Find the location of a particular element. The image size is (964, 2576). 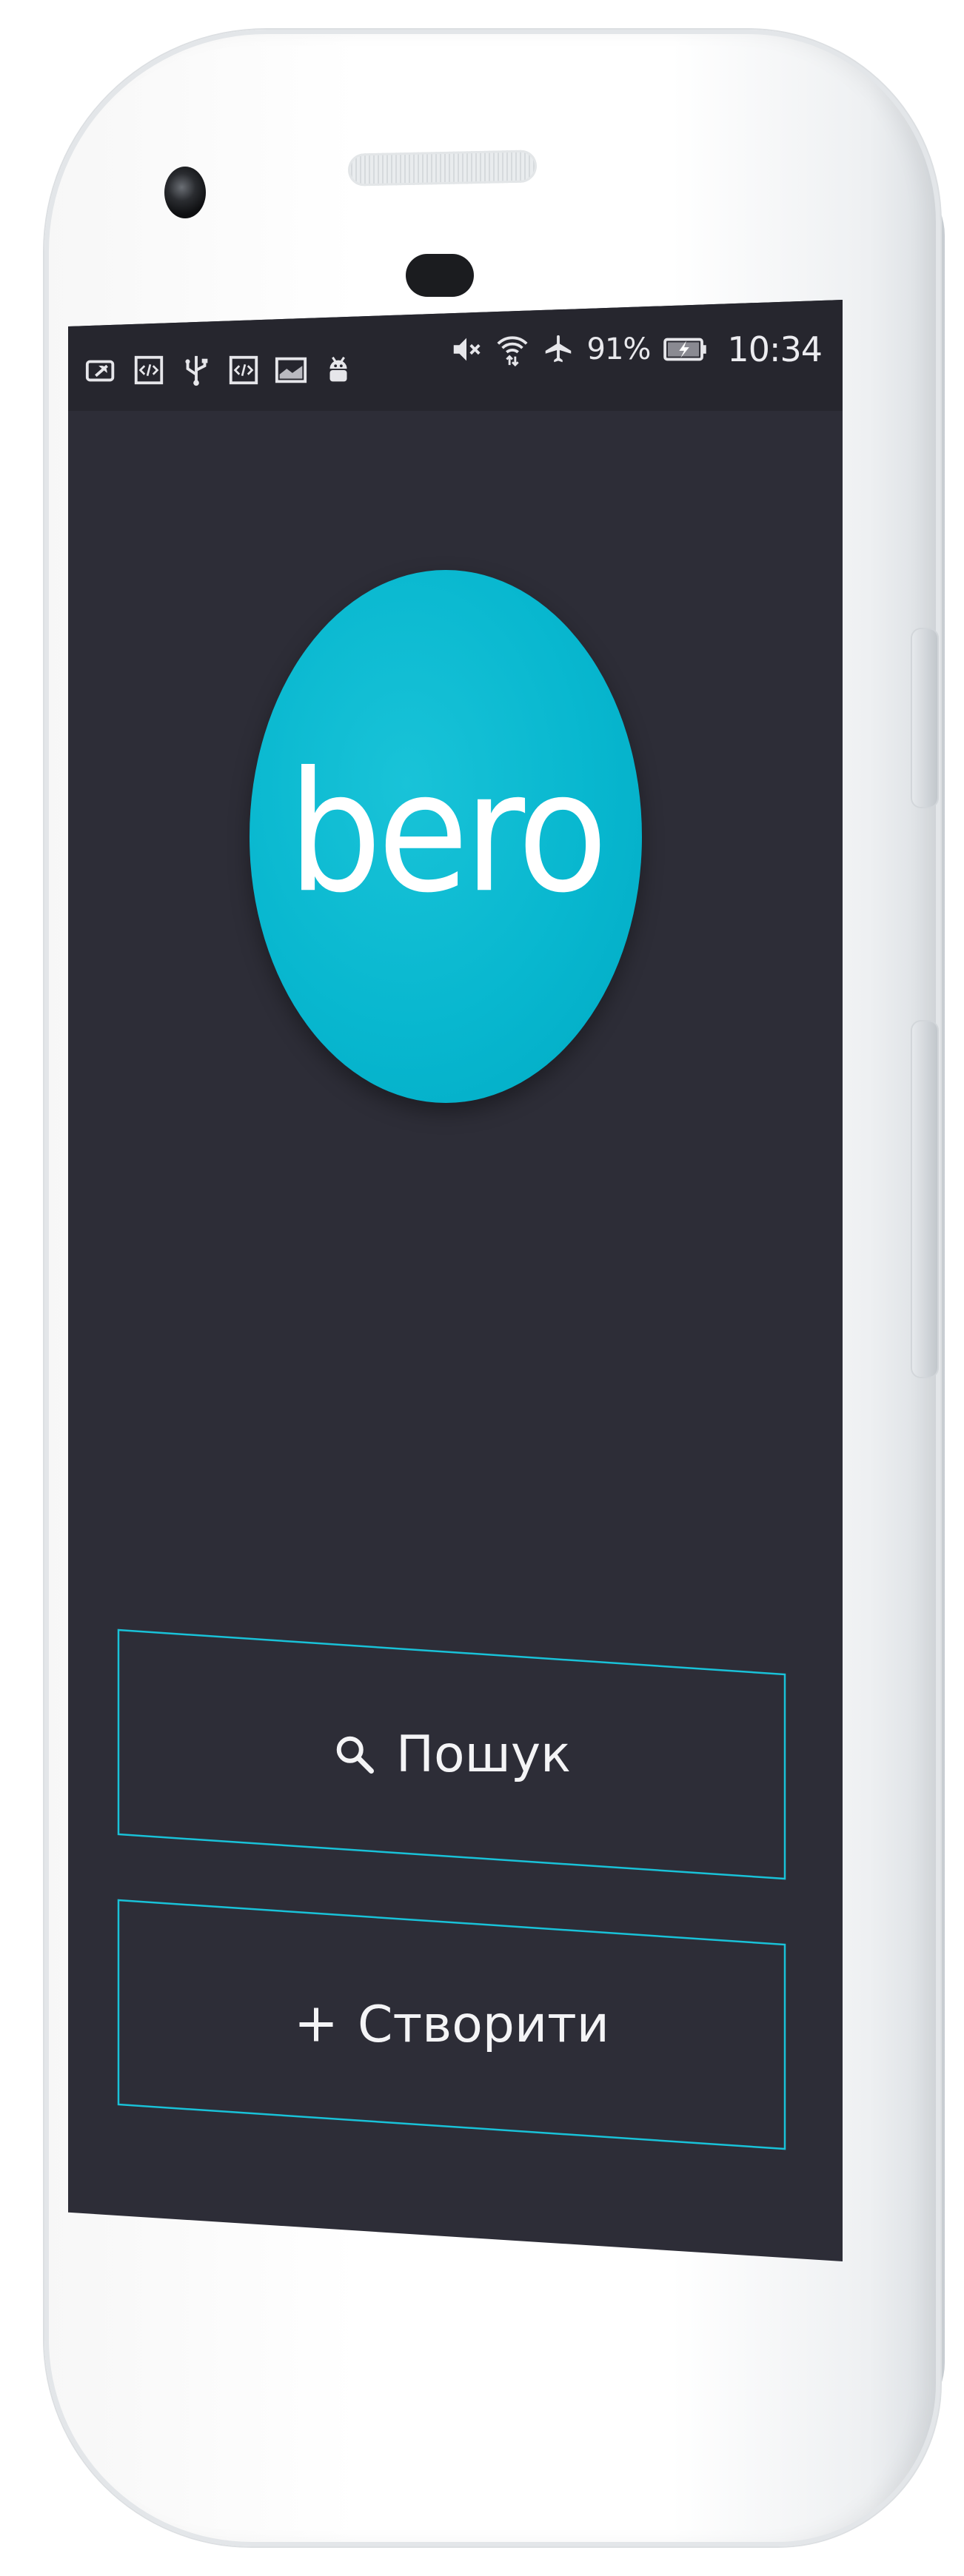

create-button-content: Створити is located at coordinates (451, 2024).